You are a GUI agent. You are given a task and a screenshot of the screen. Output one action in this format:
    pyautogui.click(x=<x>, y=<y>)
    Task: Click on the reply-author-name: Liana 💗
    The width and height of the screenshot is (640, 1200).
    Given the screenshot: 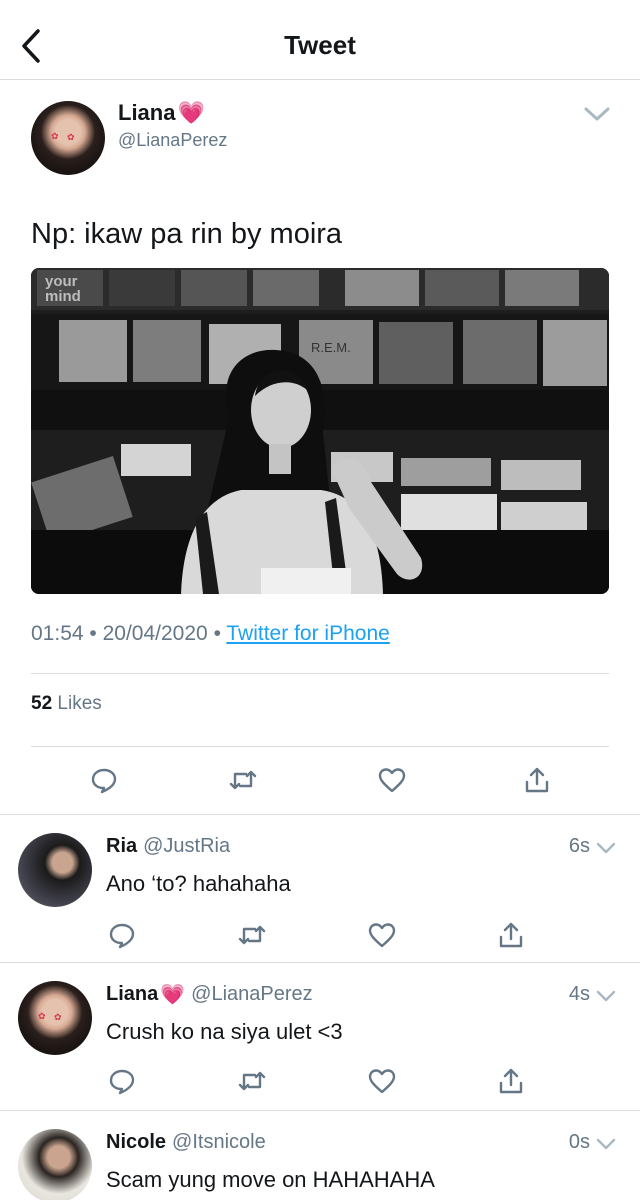 What is the action you would take?
    pyautogui.click(x=145, y=994)
    